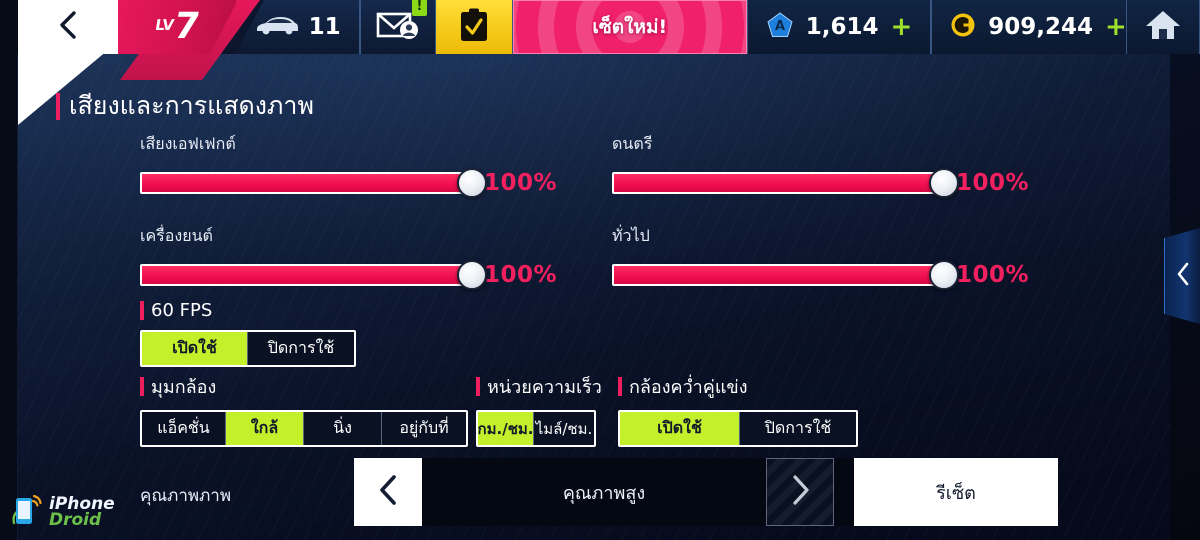 The image size is (1200, 540). What do you see at coordinates (688, 387) in the screenshot?
I see `takedown-camera-title-label: กล้องคว่ำคู่แข่ง` at bounding box center [688, 387].